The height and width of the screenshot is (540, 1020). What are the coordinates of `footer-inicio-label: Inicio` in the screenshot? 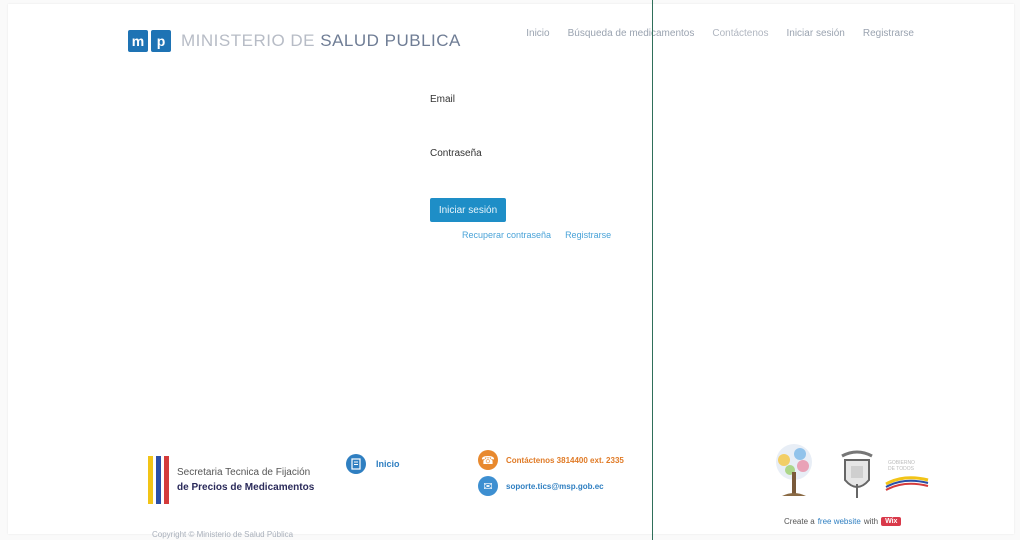 It's located at (388, 464).